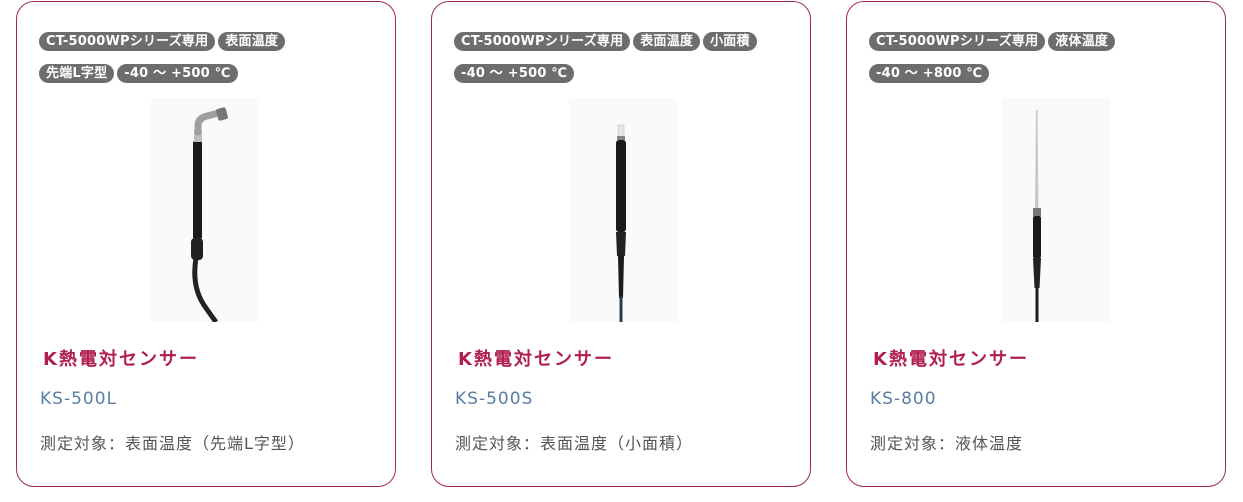 The width and height of the screenshot is (1243, 502). What do you see at coordinates (574, 443) in the screenshot?
I see `product-description: 測定対象：表面温度（小面積）` at bounding box center [574, 443].